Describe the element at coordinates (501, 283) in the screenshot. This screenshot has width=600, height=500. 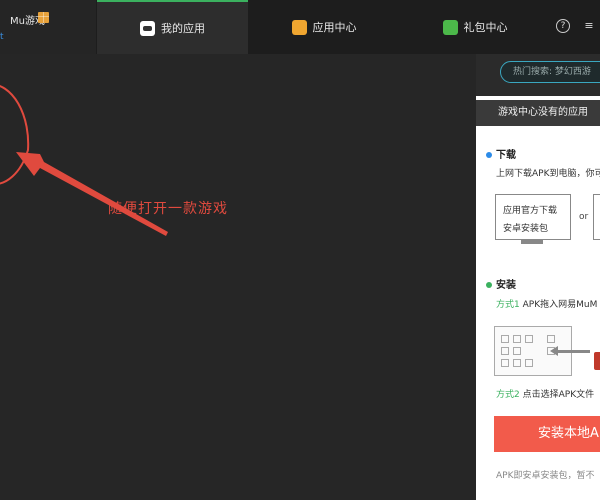
I see `install-section-title: 安装` at that location.